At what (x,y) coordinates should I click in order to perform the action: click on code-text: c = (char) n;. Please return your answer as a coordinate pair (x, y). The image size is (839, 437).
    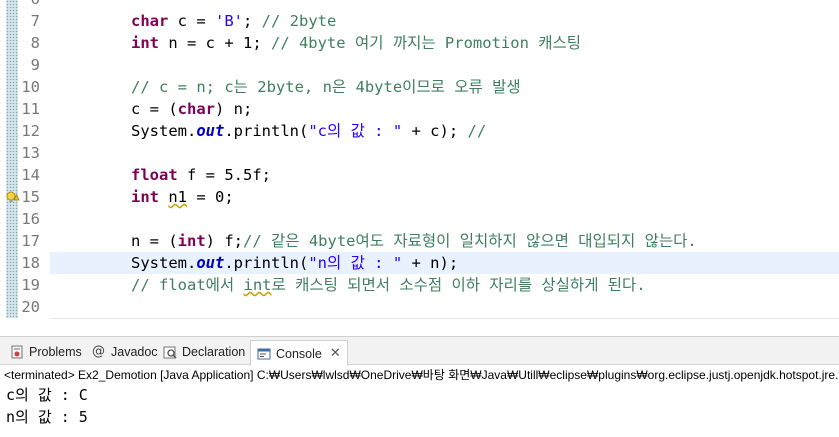
    Looking at the image, I should click on (191, 109).